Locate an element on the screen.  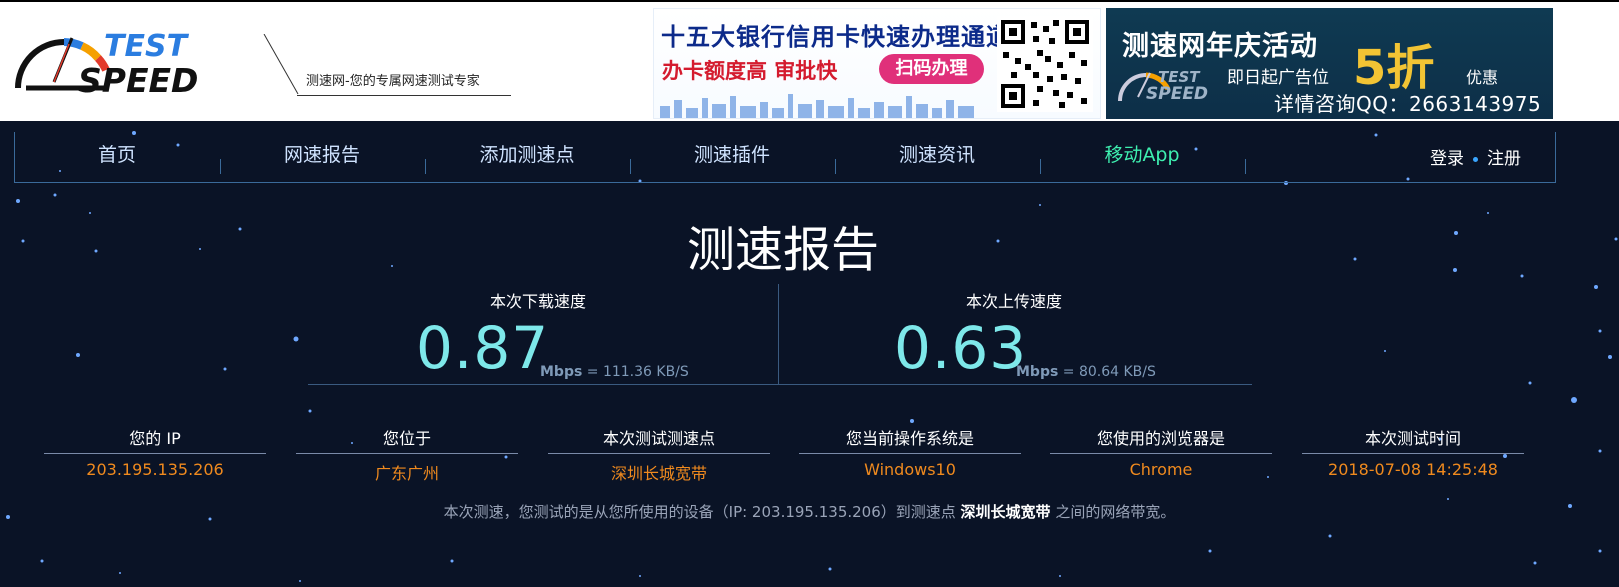
slogan-underline is located at coordinates (404, 95).